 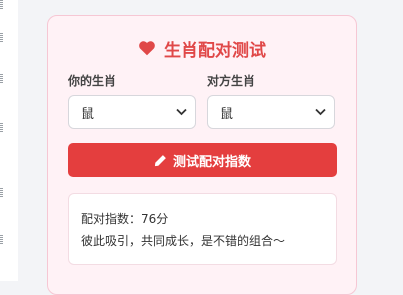 I want to click on my-zodiac-select: 鼠, so click(x=132, y=112).